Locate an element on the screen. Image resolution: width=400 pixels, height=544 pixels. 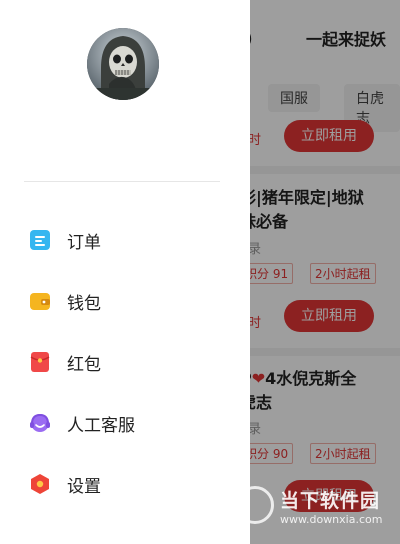
menu-item-label: 订单 is located at coordinates (84, 243).